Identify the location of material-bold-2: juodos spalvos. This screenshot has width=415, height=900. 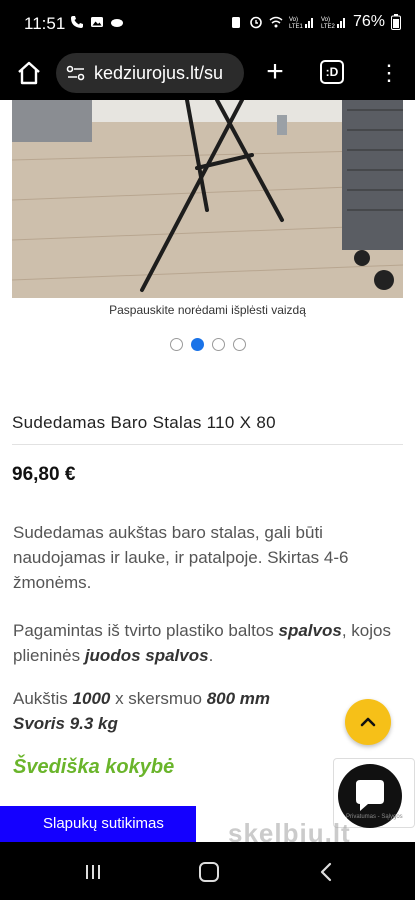
(146, 655).